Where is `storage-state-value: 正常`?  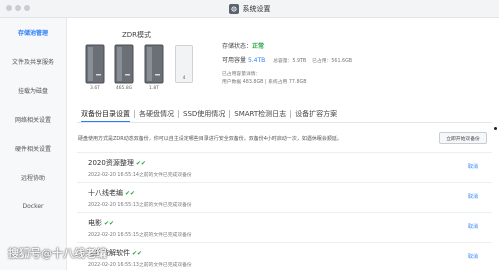
storage-state-value: 正常 is located at coordinates (258, 46).